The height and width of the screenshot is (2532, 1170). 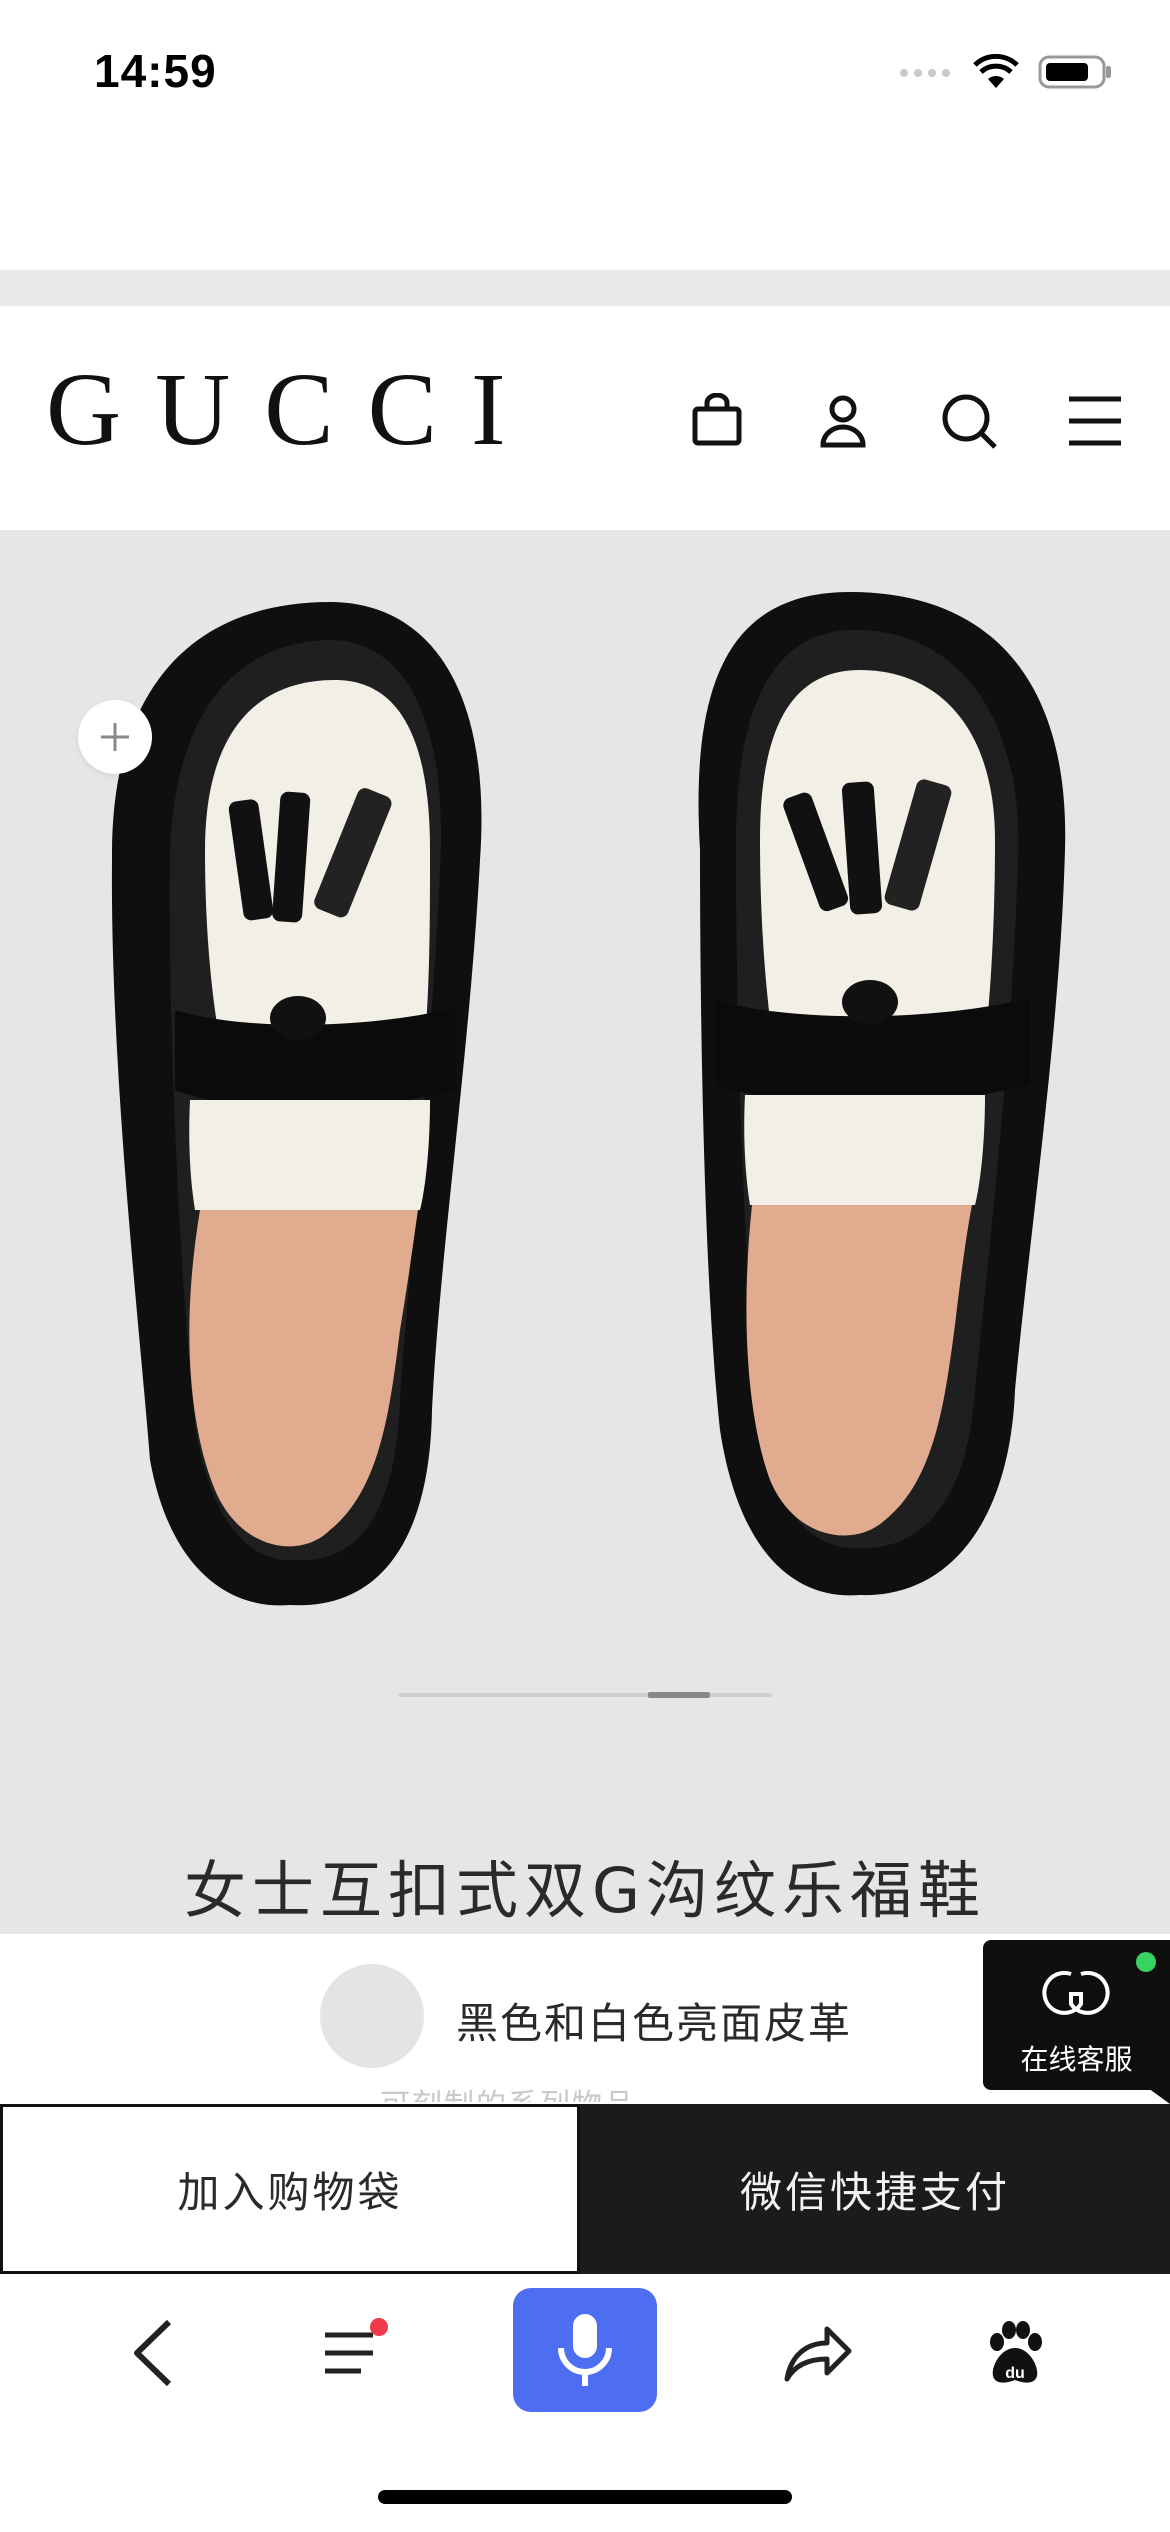 I want to click on baidu-home-button: du, so click(x=1015, y=2353).